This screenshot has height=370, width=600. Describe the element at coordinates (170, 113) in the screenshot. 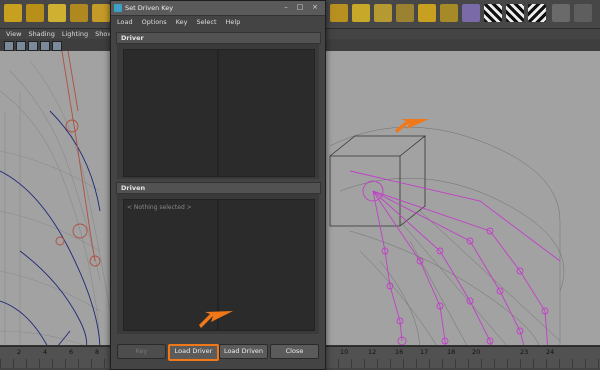

I see `driver-object-list` at that location.